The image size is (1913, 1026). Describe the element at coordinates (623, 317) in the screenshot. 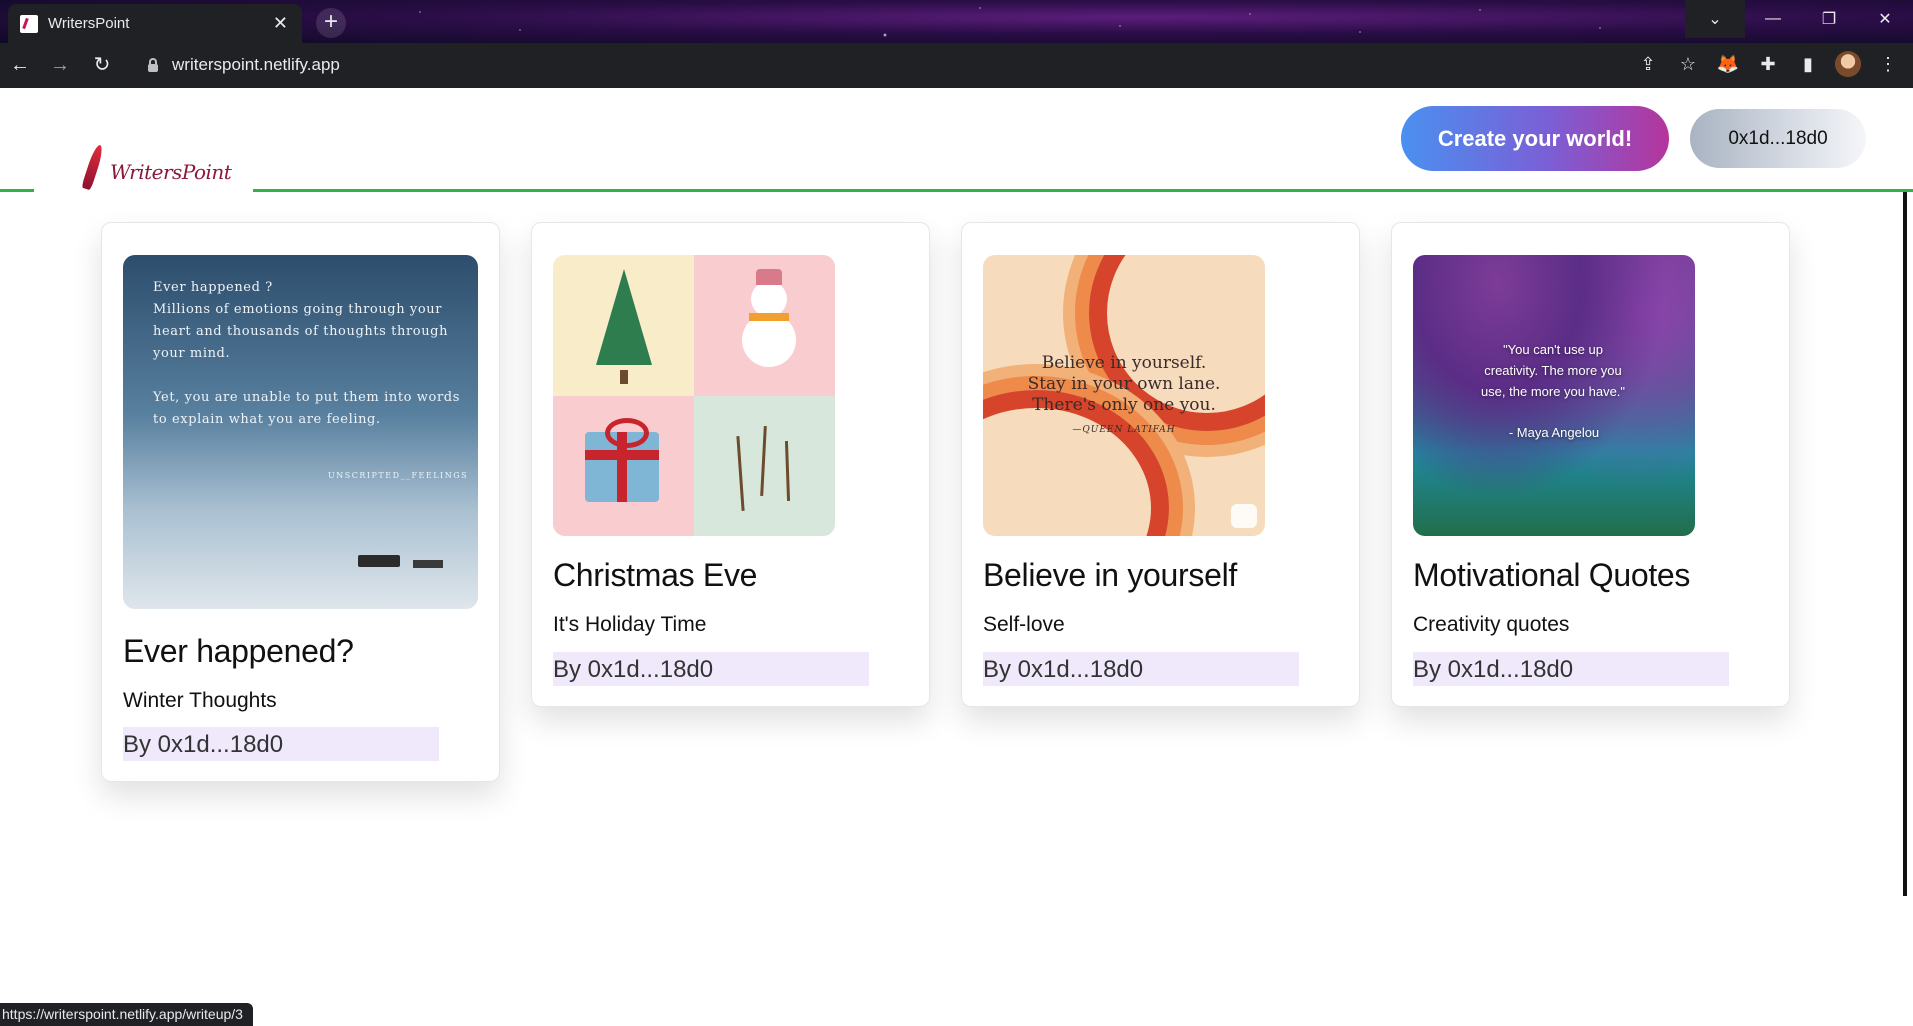

I see `christmas-tree-icon` at that location.